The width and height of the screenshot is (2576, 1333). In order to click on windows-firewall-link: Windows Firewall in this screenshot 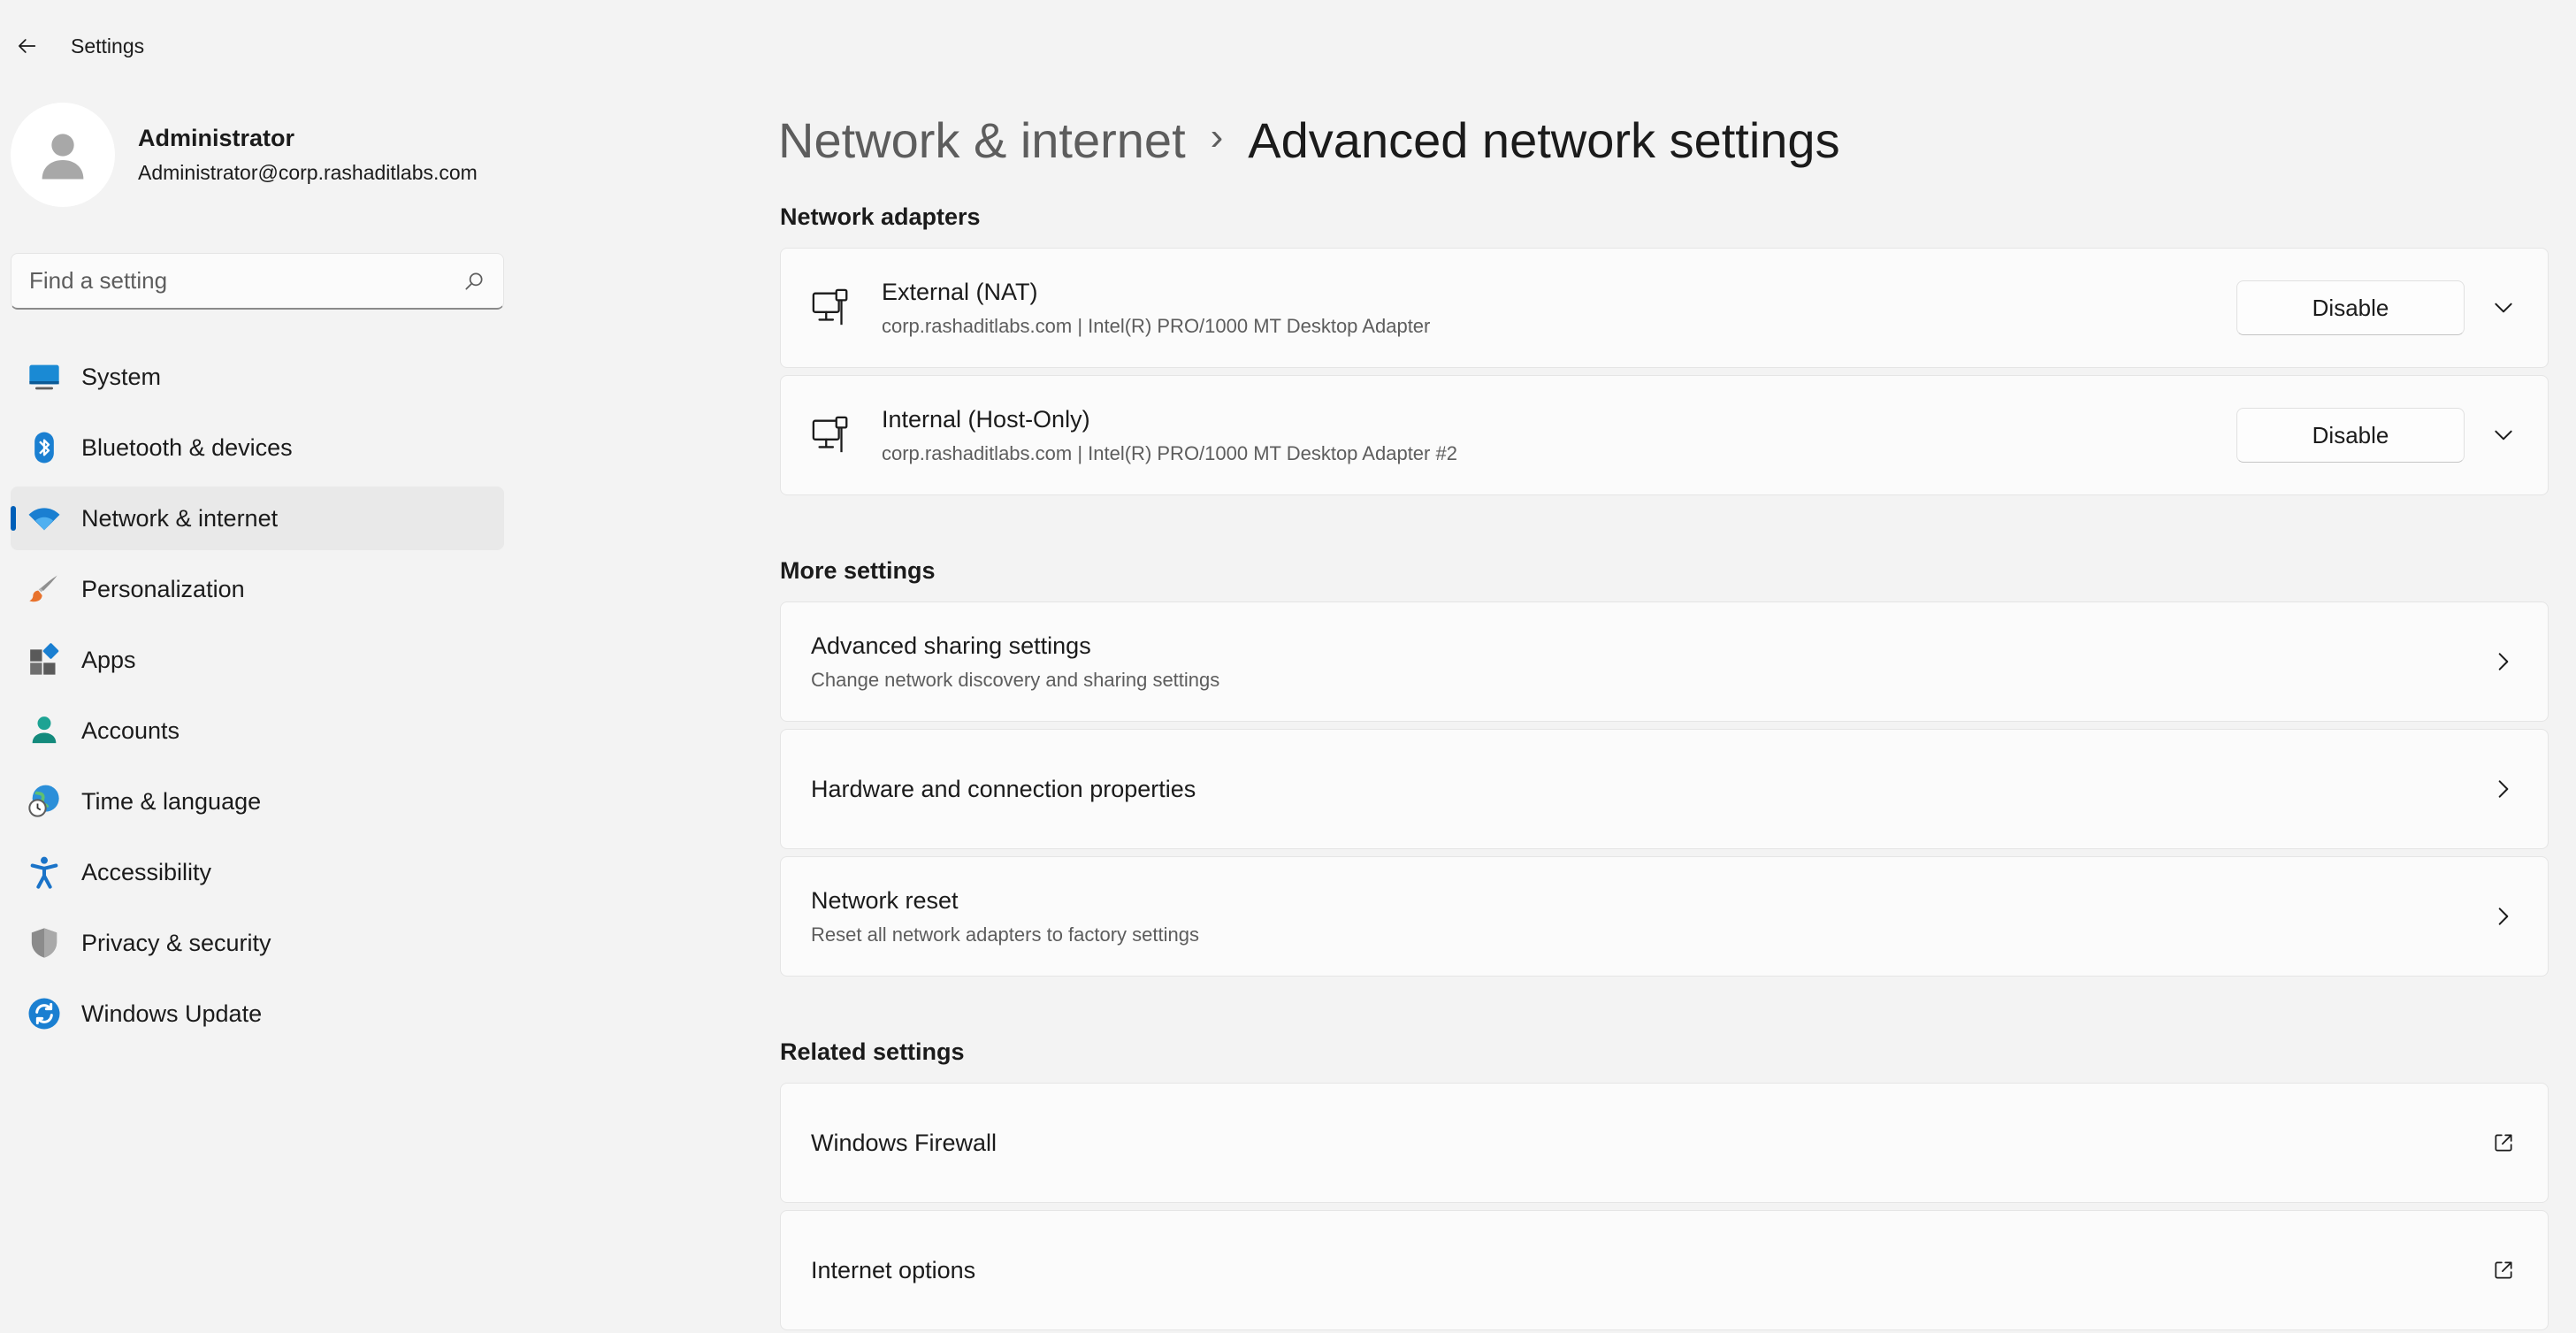, I will do `click(1665, 1143)`.